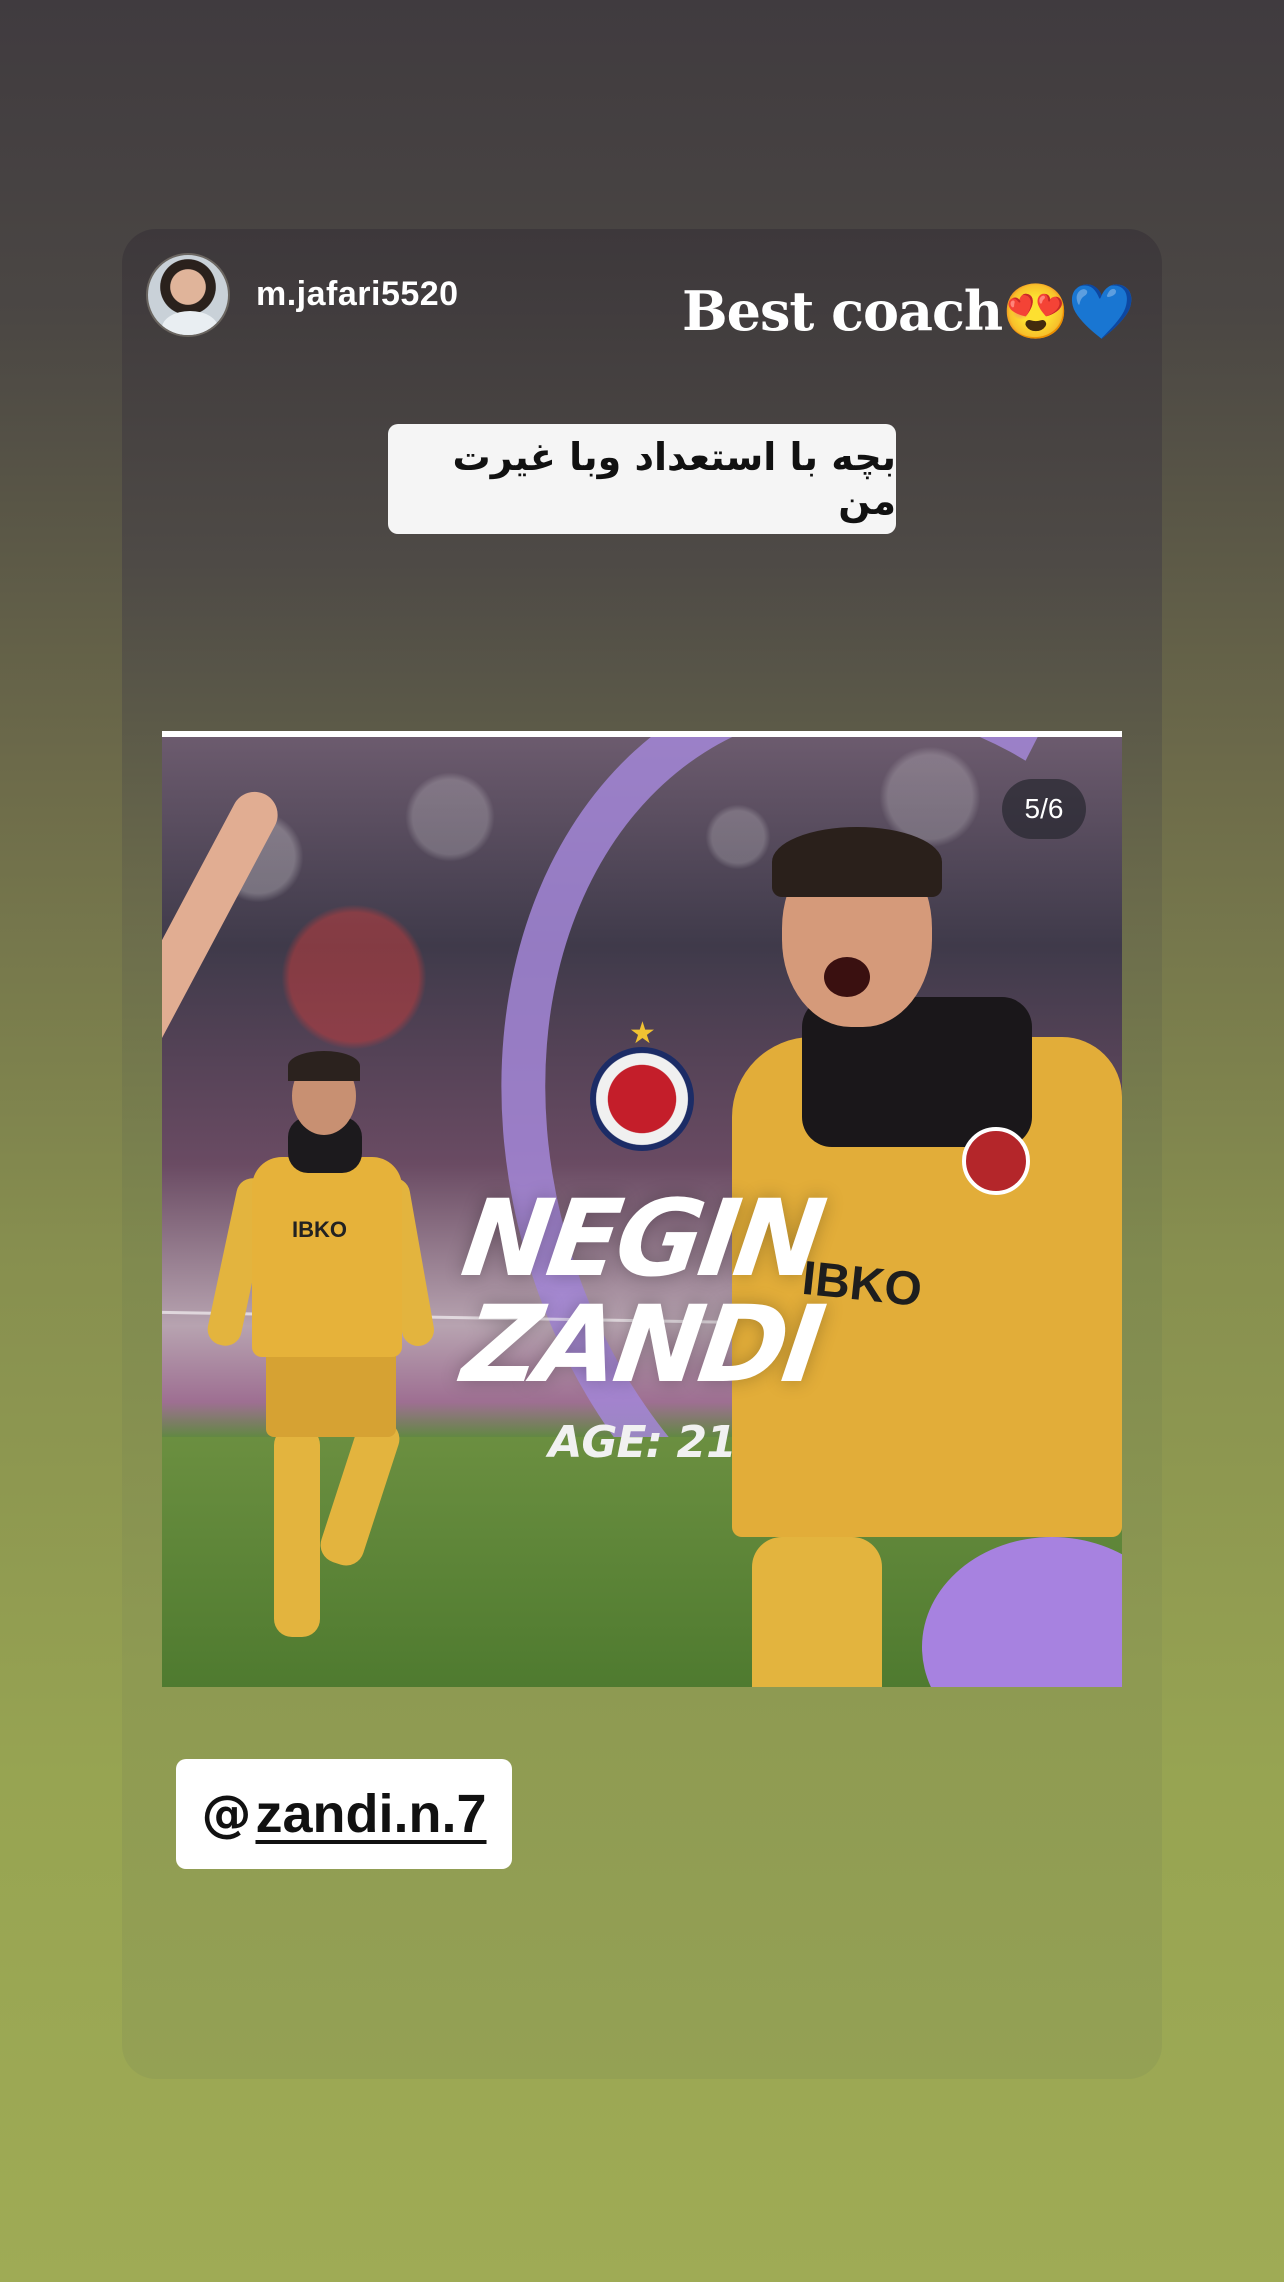  I want to click on club-logo-icon, so click(642, 1099).